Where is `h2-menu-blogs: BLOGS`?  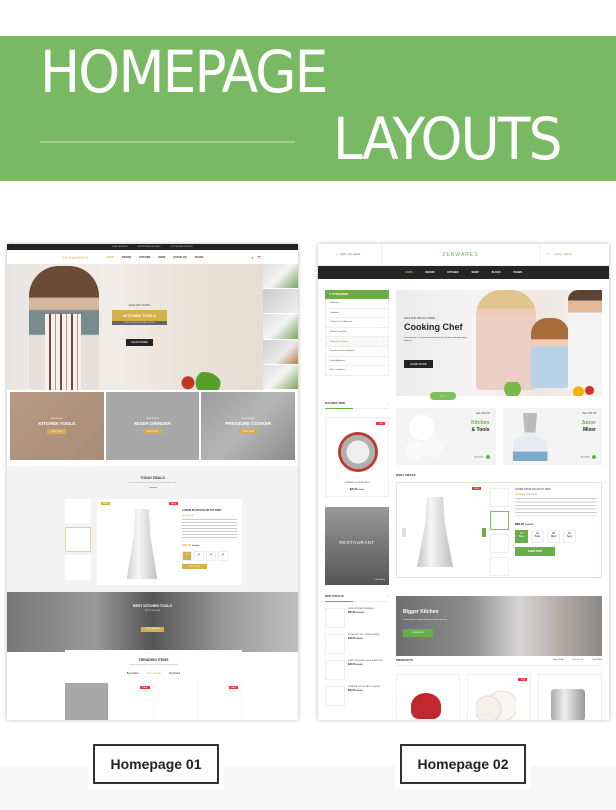 h2-menu-blogs: BLOGS is located at coordinates (496, 272).